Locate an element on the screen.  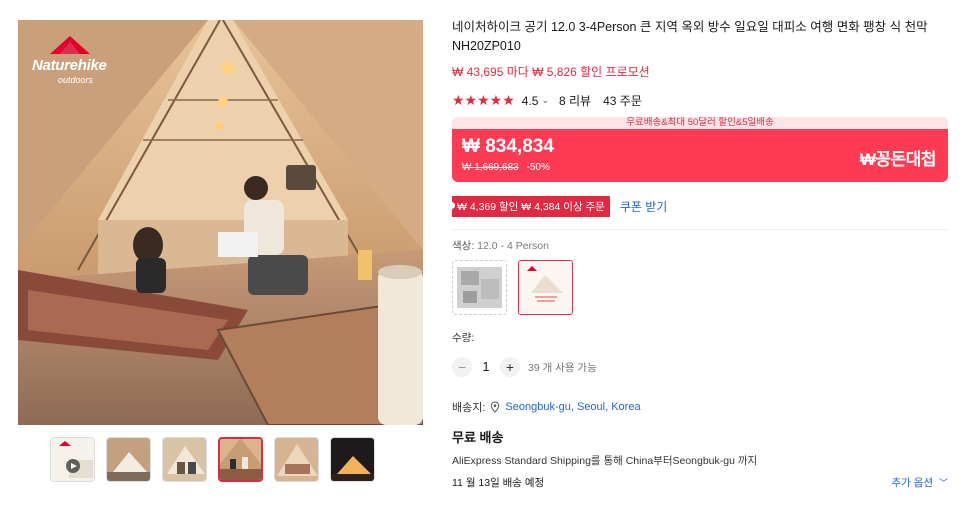
ship-to-label: 배송지: is located at coordinates (469, 408).